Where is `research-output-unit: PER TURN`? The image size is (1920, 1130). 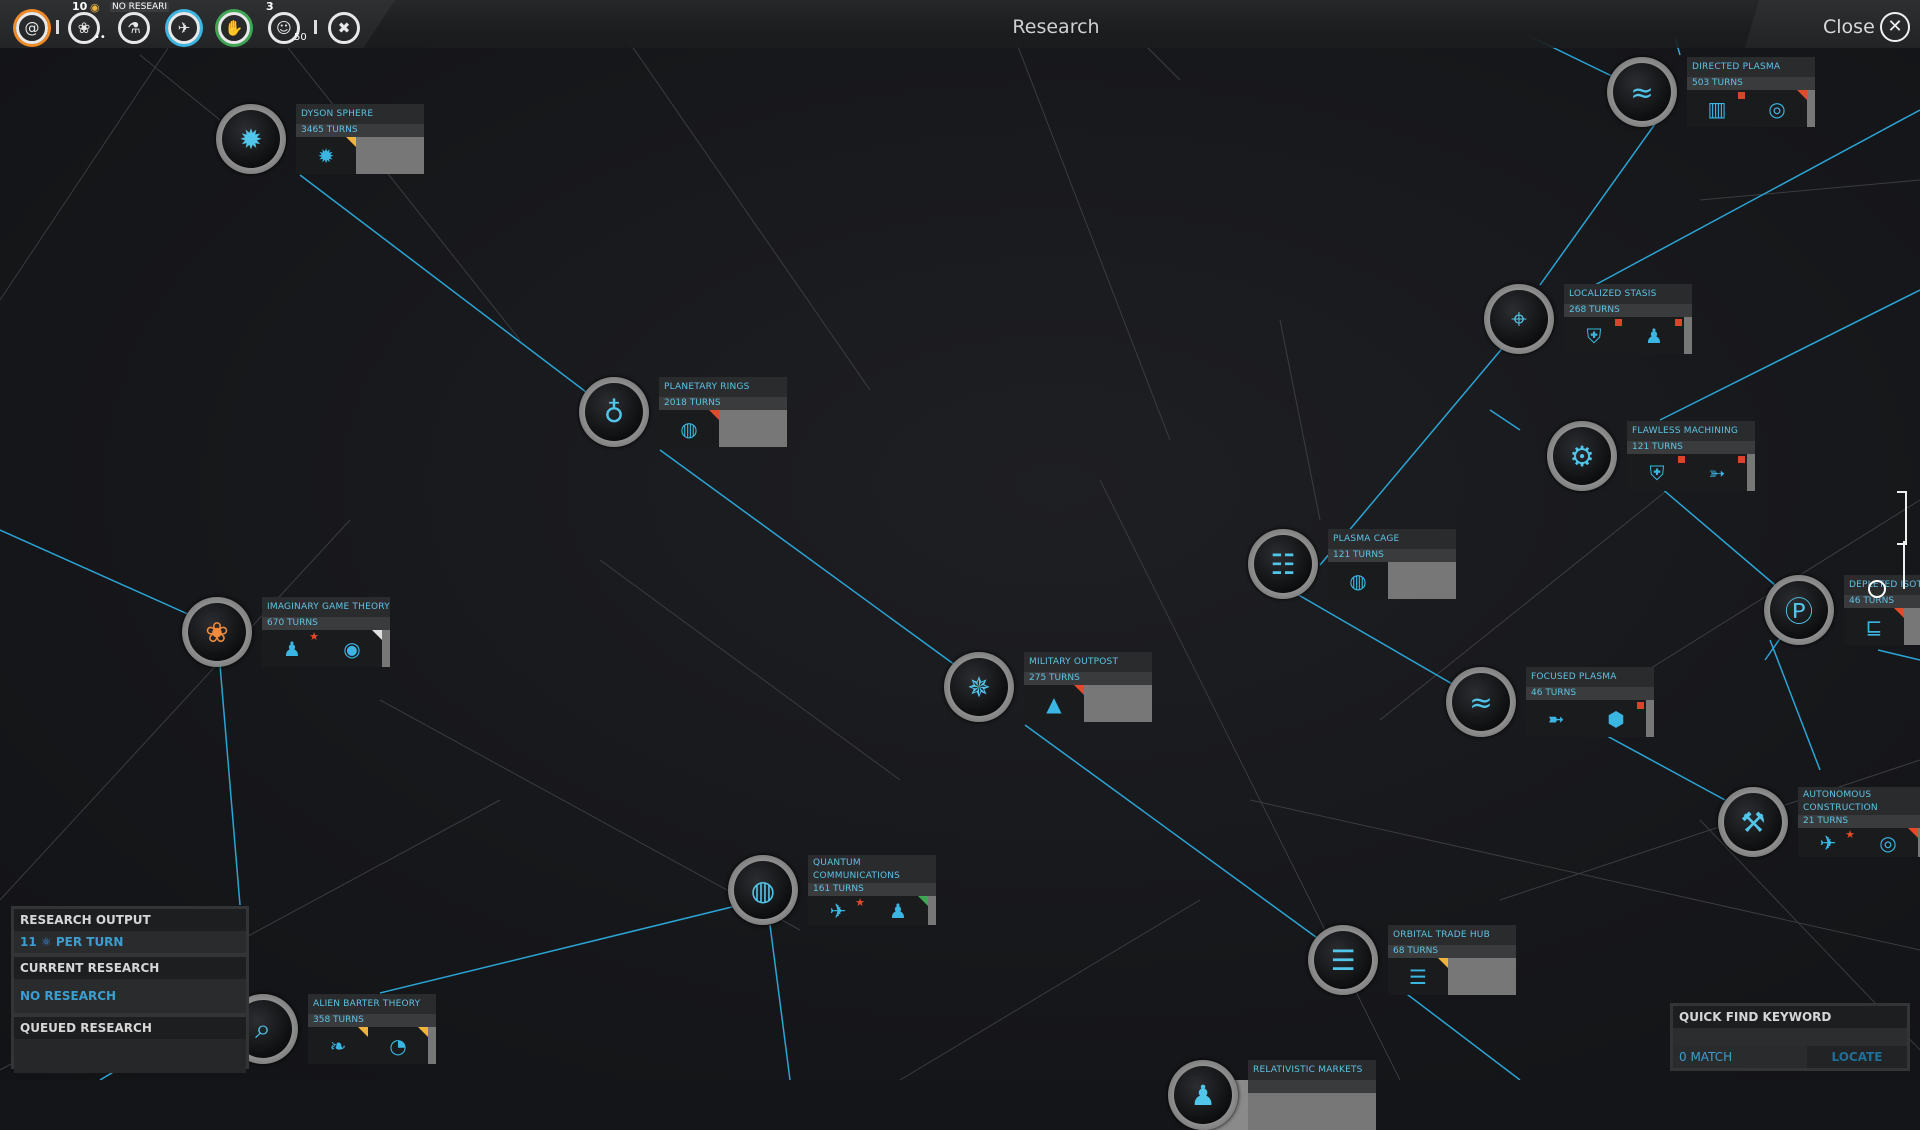
research-output-unit: PER TURN is located at coordinates (89, 942).